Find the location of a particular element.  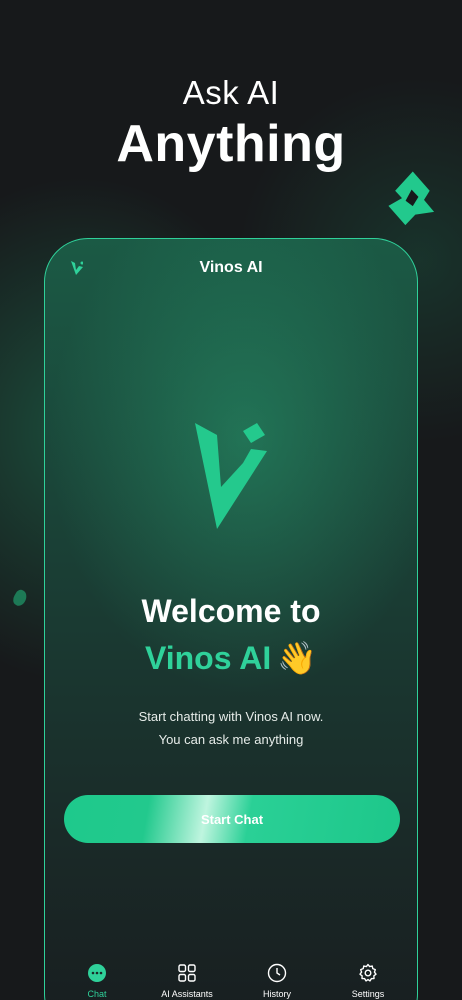

grid-icon is located at coordinates (187, 973).